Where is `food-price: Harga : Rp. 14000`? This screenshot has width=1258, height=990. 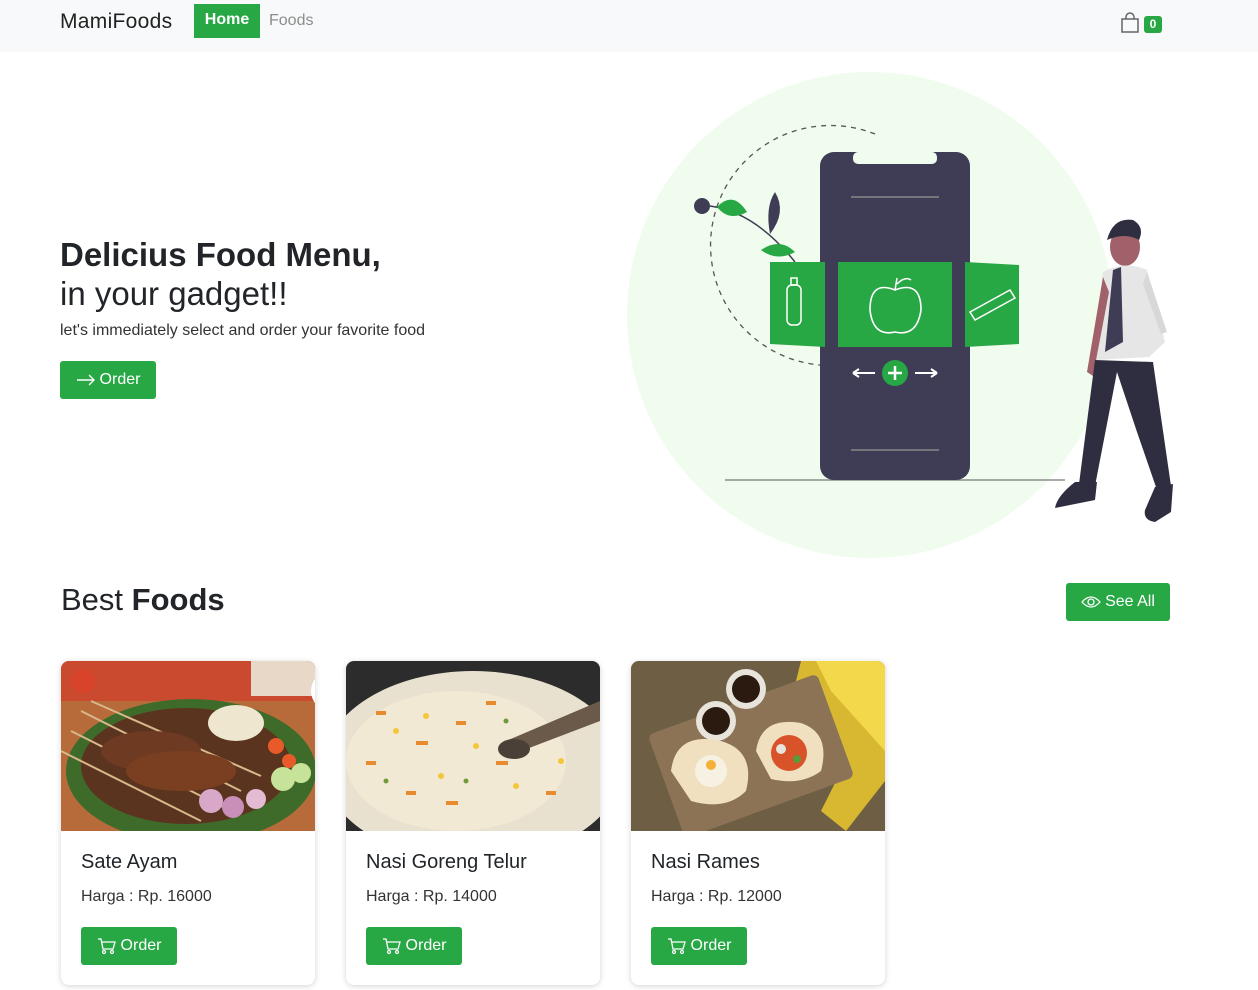 food-price: Harga : Rp. 14000 is located at coordinates (431, 896).